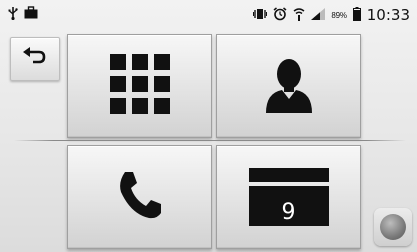 Image resolution: width=417 pixels, height=252 pixels. What do you see at coordinates (318, 15) in the screenshot?
I see `signal-icon` at bounding box center [318, 15].